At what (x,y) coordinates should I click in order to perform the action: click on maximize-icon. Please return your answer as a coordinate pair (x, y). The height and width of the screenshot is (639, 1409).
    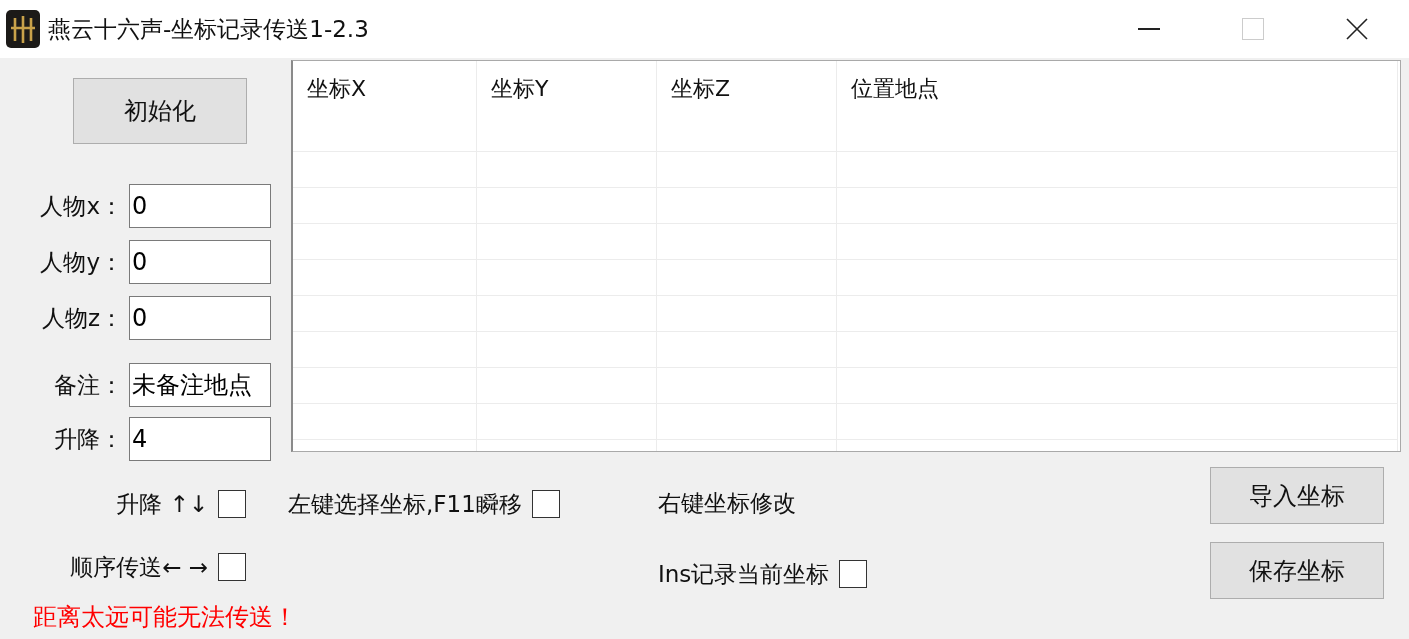
    Looking at the image, I should click on (1253, 29).